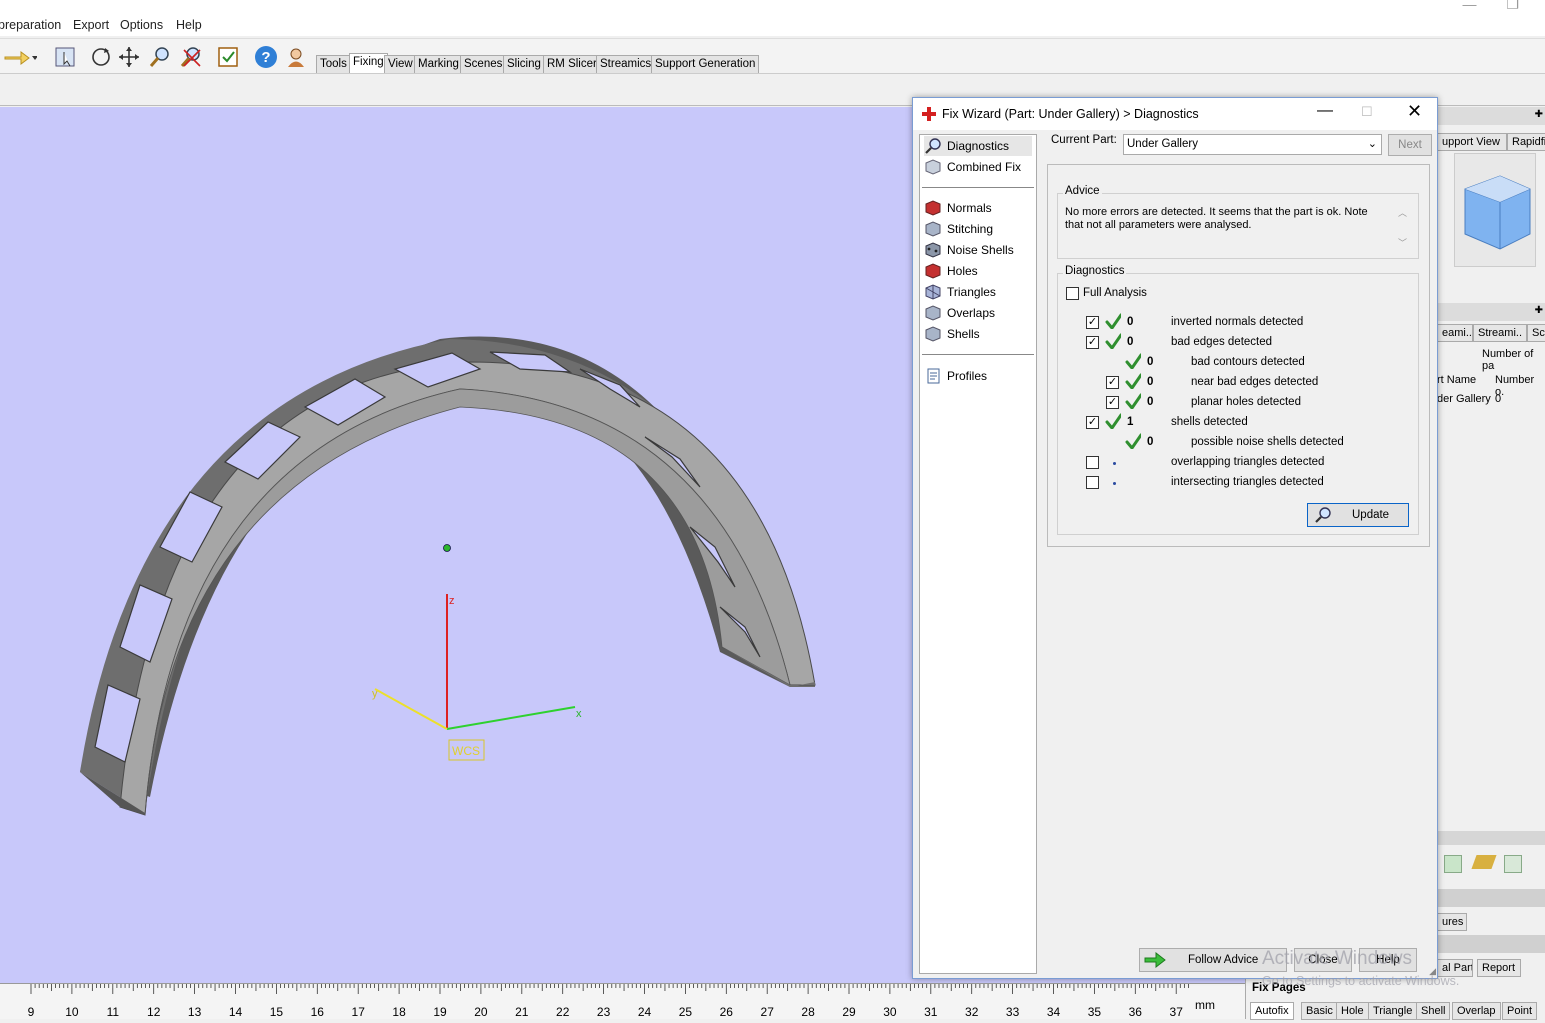  What do you see at coordinates (1361, 981) in the screenshot?
I see `watermark-subtitle: Go to Settings to activate Windows.` at bounding box center [1361, 981].